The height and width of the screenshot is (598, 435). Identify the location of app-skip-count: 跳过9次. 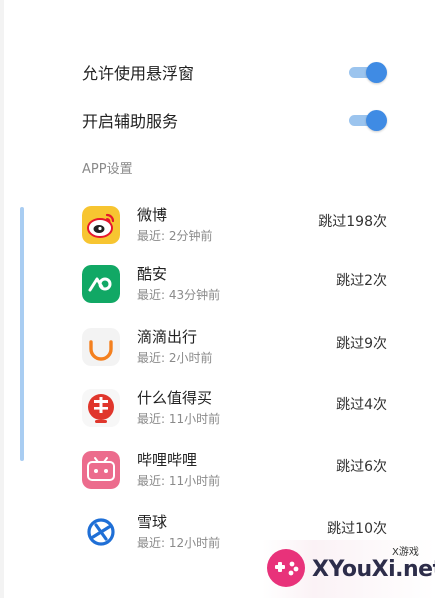
(361, 344).